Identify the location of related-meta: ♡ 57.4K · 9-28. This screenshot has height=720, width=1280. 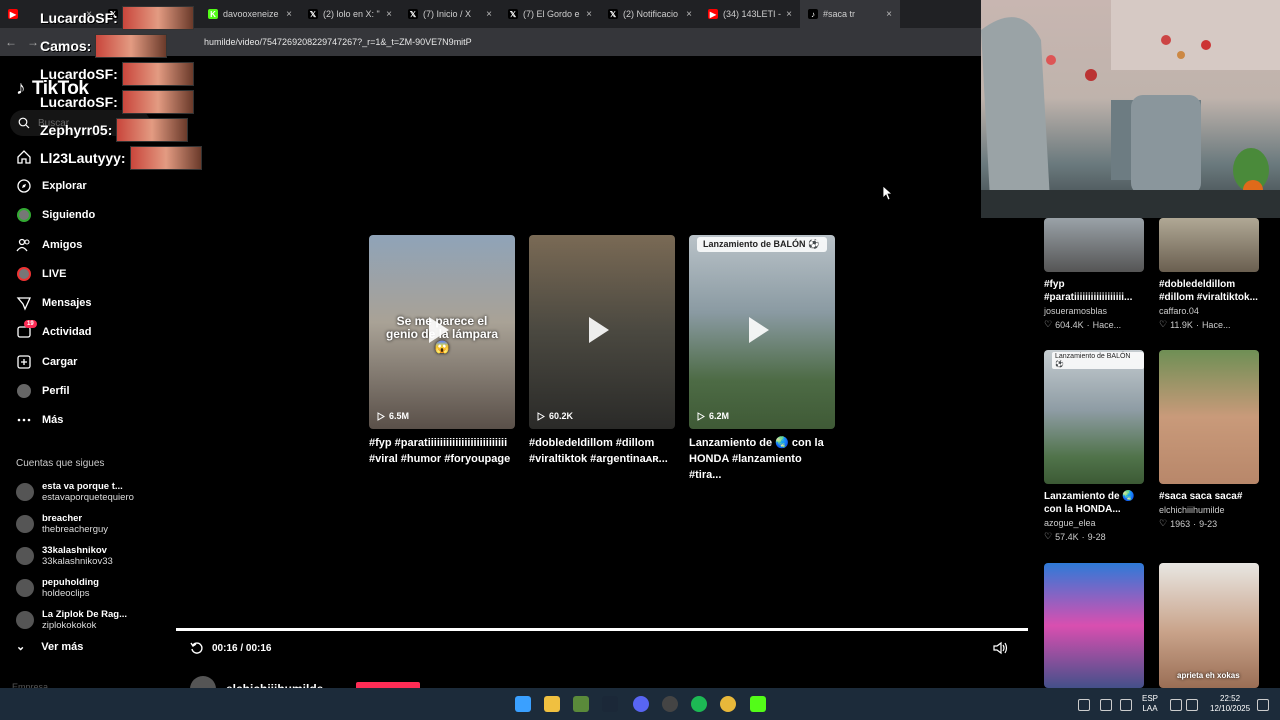
(1094, 536).